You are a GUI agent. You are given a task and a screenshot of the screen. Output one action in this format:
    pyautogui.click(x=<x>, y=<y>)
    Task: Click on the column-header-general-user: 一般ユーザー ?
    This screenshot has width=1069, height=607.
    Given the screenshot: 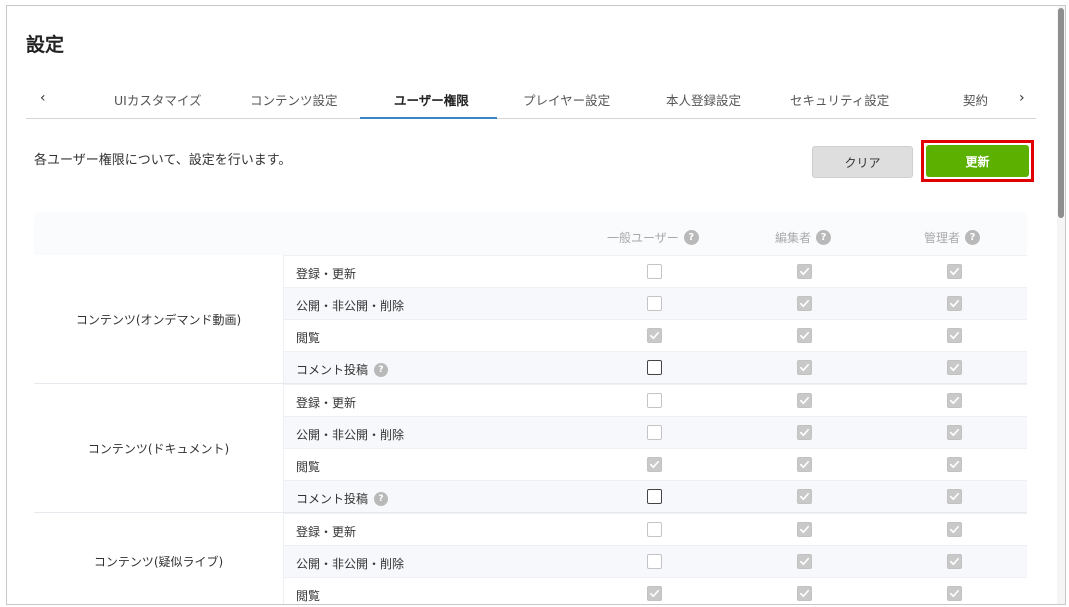 What is the action you would take?
    pyautogui.click(x=653, y=237)
    